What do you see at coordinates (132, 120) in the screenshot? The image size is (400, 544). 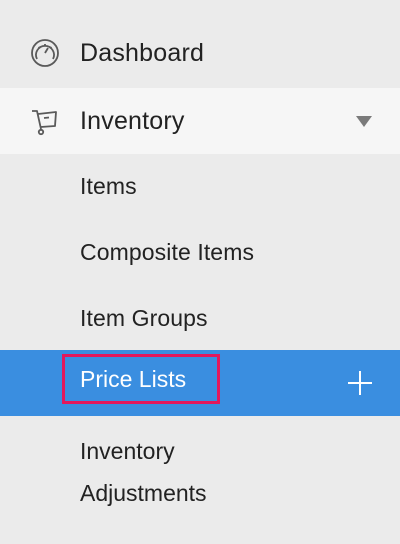 I see `sidebar-item-label: Inventory` at bounding box center [132, 120].